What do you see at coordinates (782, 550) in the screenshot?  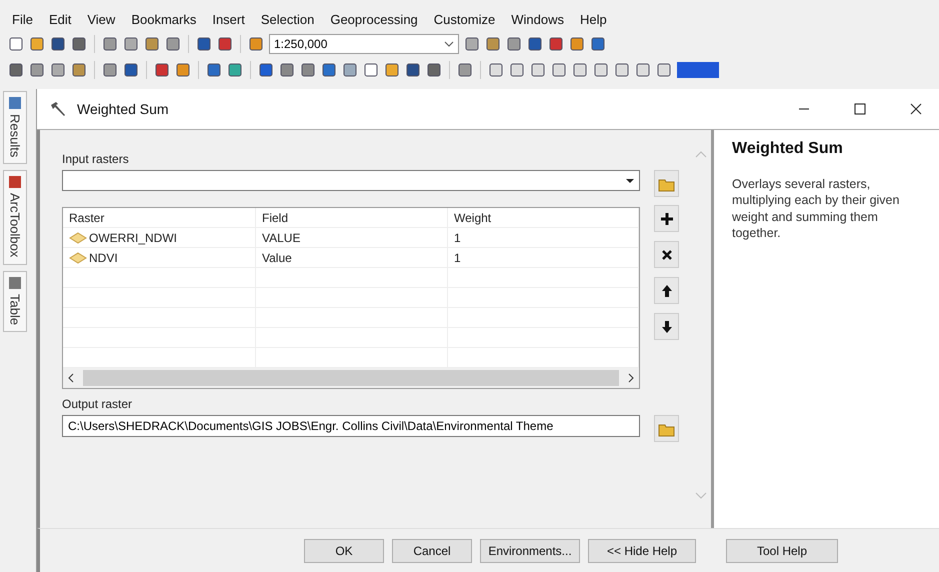 I see `dialog-button: Tool Help` at bounding box center [782, 550].